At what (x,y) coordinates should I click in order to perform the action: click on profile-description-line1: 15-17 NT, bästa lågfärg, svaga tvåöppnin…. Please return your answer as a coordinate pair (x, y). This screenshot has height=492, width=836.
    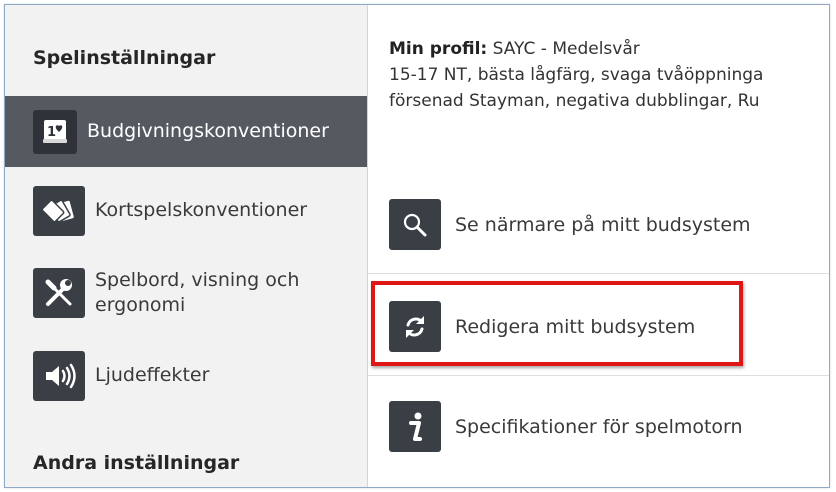
    Looking at the image, I should click on (576, 75).